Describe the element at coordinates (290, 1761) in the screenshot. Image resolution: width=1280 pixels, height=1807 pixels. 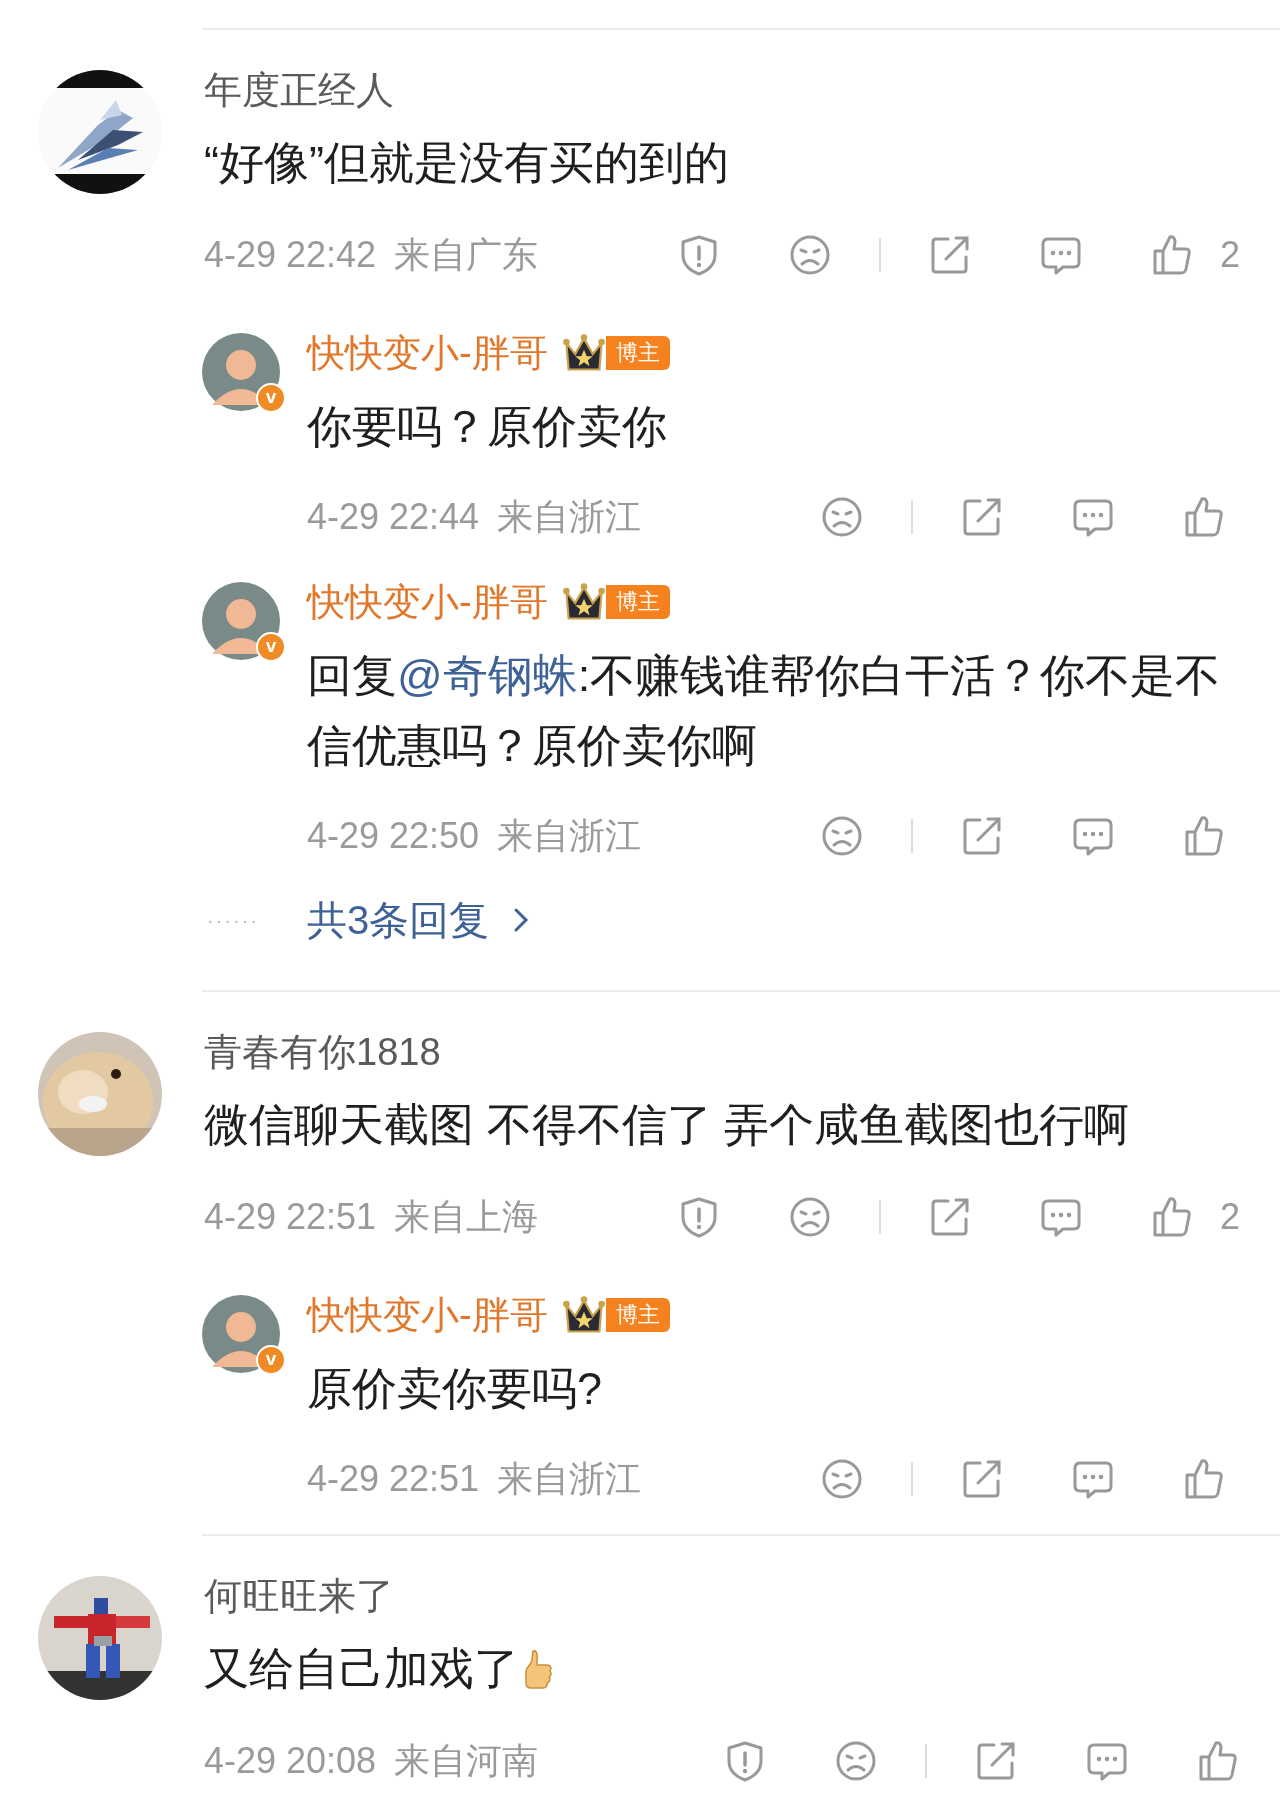
I see `comment-time: 4-29 20:08` at that location.